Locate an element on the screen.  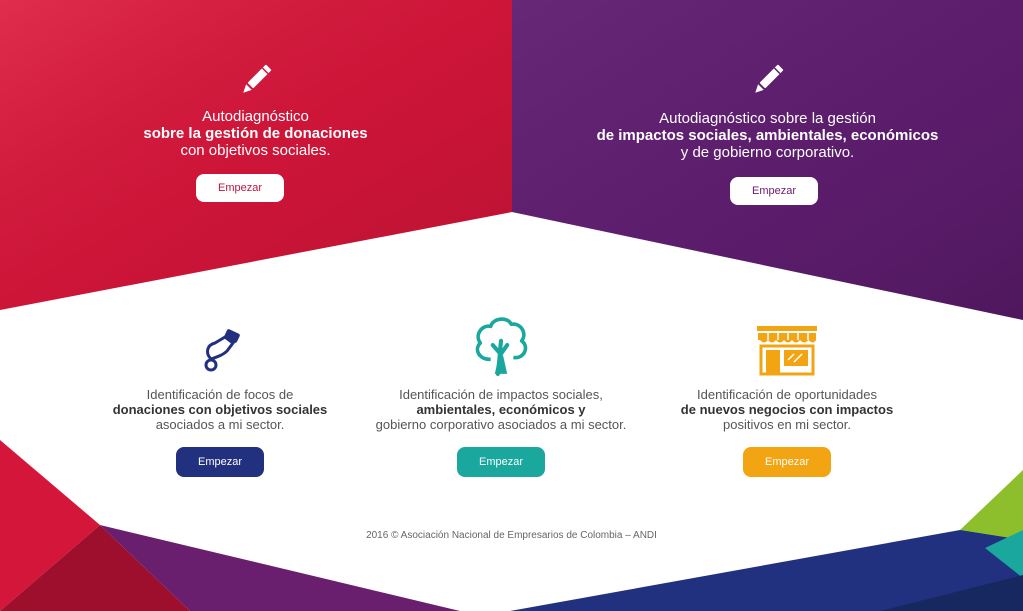
feature-line2: donaciones con objetivos sociales is located at coordinates (220, 409).